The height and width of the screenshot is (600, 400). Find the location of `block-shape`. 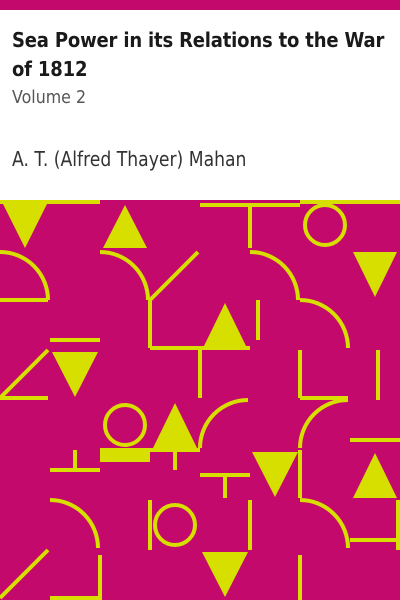

block-shape is located at coordinates (125, 456).